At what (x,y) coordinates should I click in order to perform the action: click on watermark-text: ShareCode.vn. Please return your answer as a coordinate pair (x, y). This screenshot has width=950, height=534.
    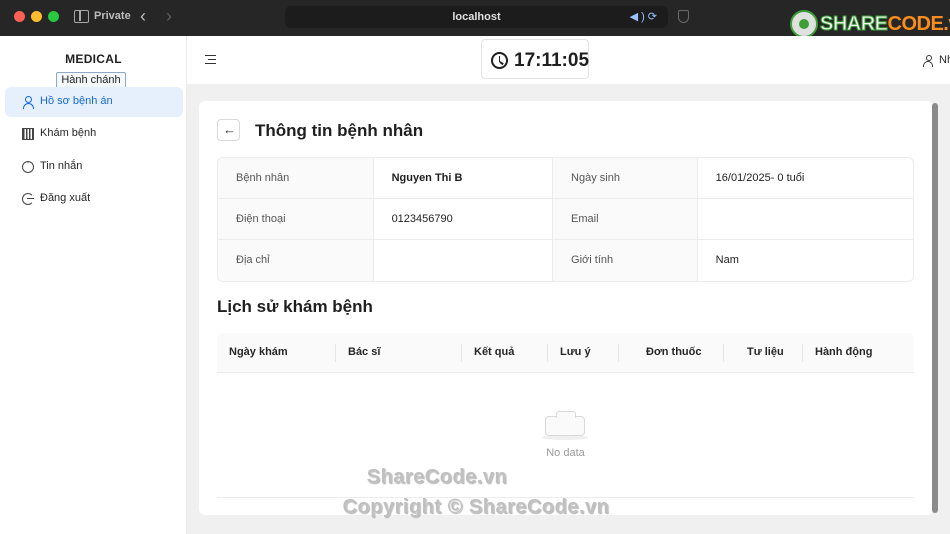
    Looking at the image, I should click on (437, 477).